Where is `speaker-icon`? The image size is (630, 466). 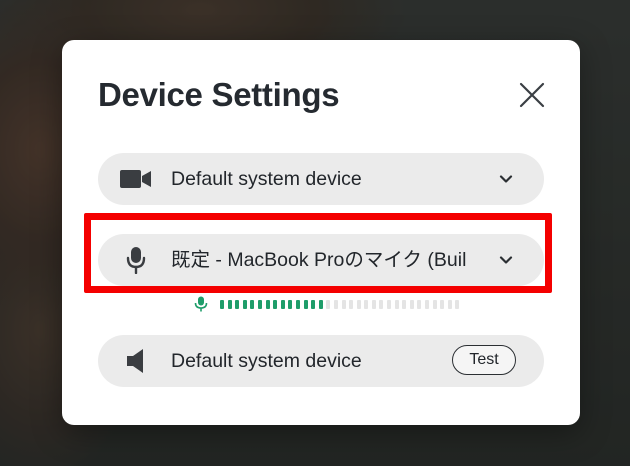
speaker-icon is located at coordinates (136, 361).